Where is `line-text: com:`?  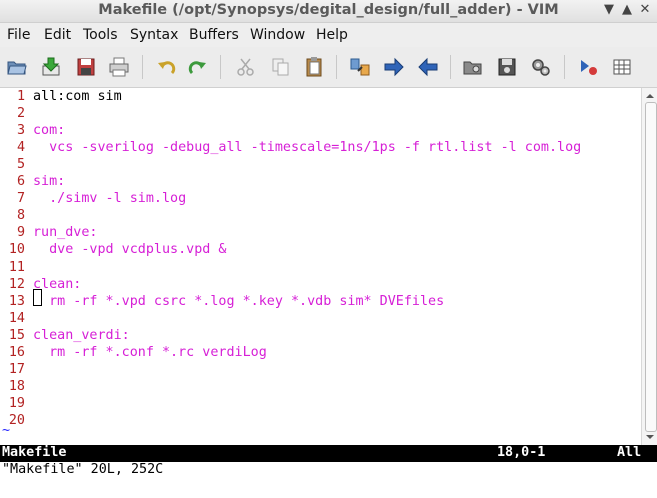 line-text: com: is located at coordinates (49, 131).